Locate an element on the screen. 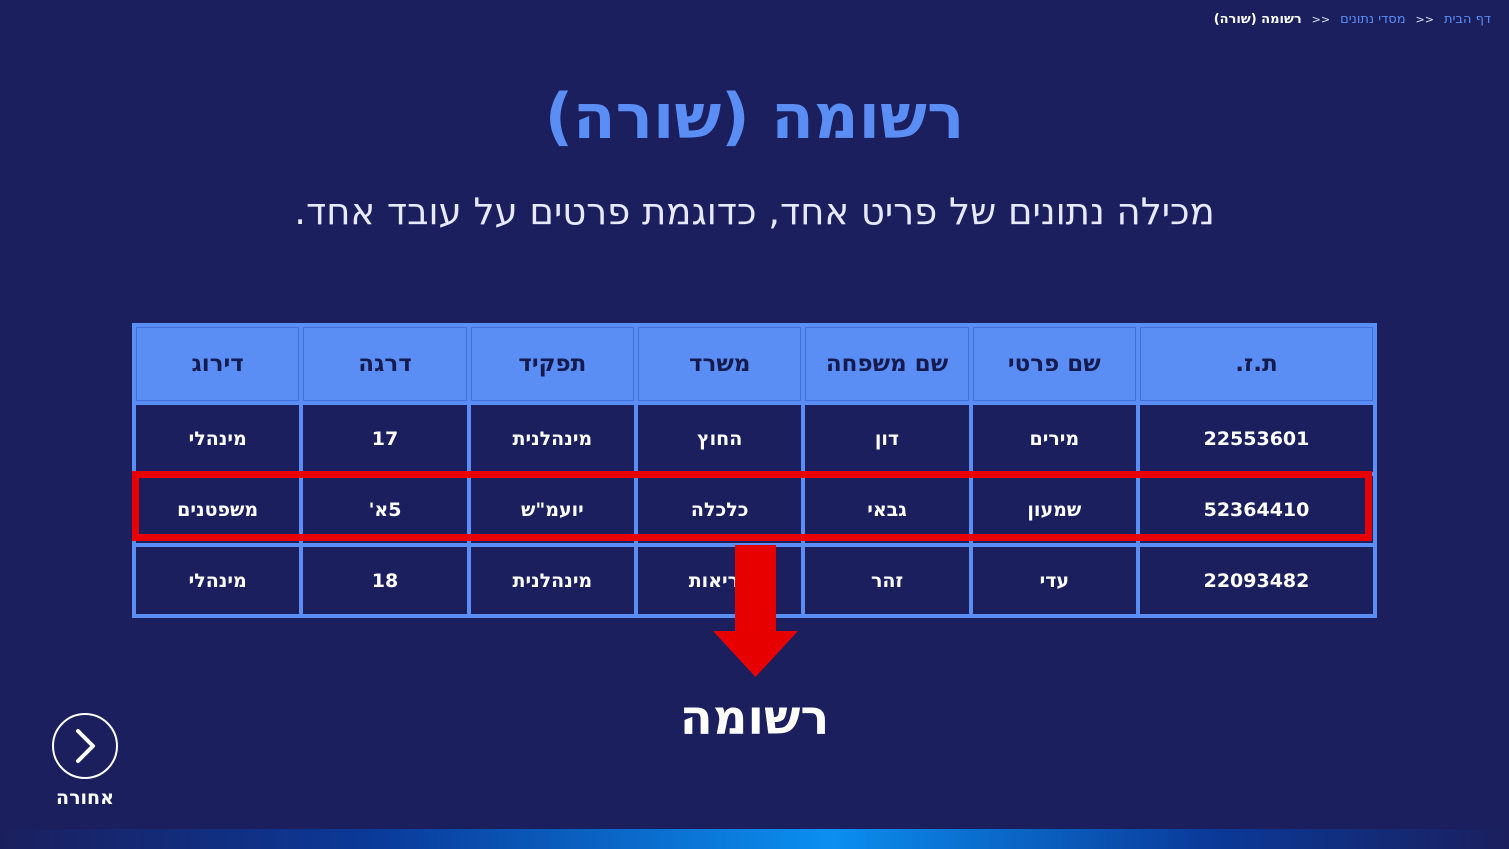 Image resolution: width=1509 pixels, height=849 pixels. table-cell: מירים is located at coordinates (1054, 438).